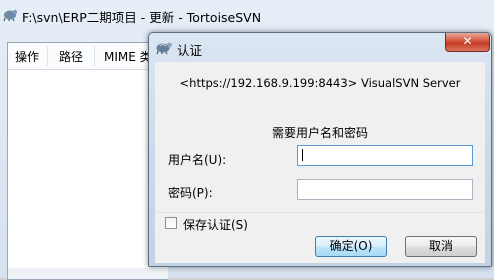  Describe the element at coordinates (467, 42) in the screenshot. I see `close-button: ✕` at that location.